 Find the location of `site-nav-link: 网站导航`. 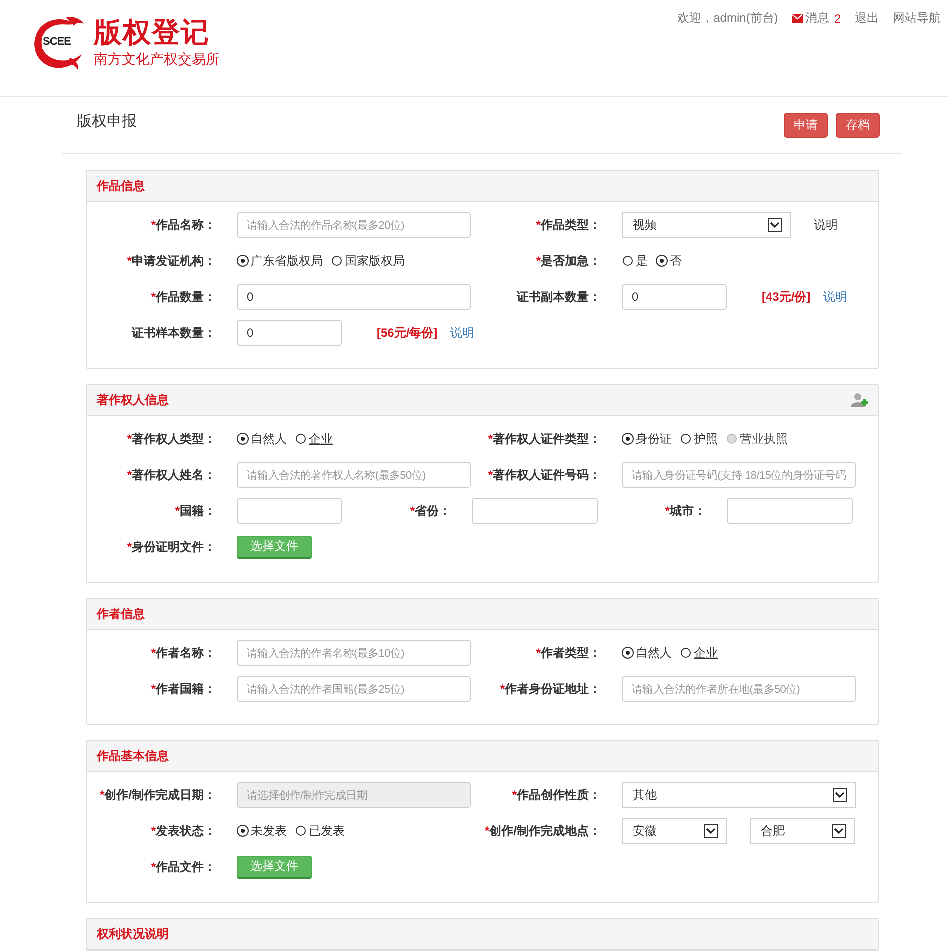

site-nav-link: 网站导航 is located at coordinates (917, 18).